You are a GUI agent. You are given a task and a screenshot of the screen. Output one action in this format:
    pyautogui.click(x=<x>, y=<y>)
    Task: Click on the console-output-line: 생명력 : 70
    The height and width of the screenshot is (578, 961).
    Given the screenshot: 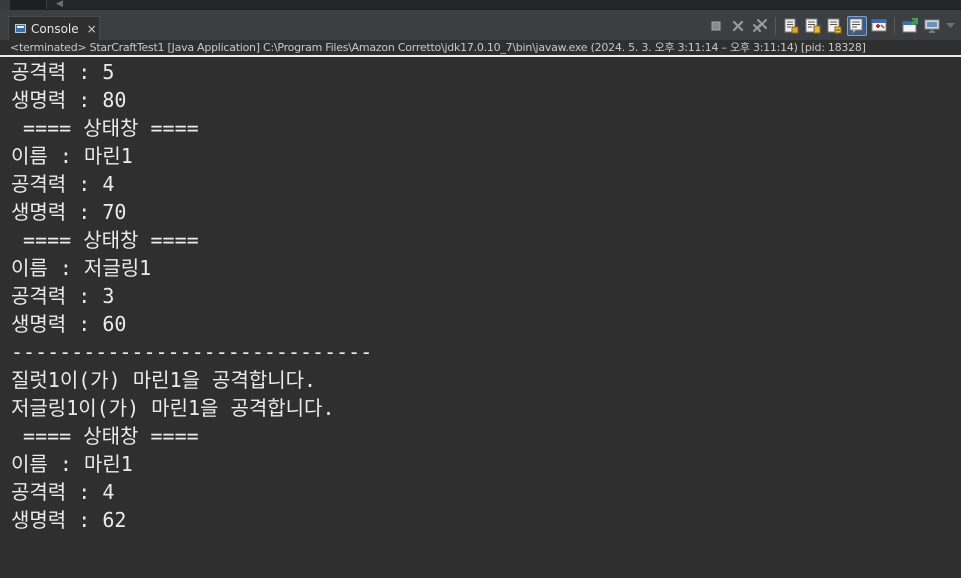 What is the action you would take?
    pyautogui.click(x=69, y=212)
    